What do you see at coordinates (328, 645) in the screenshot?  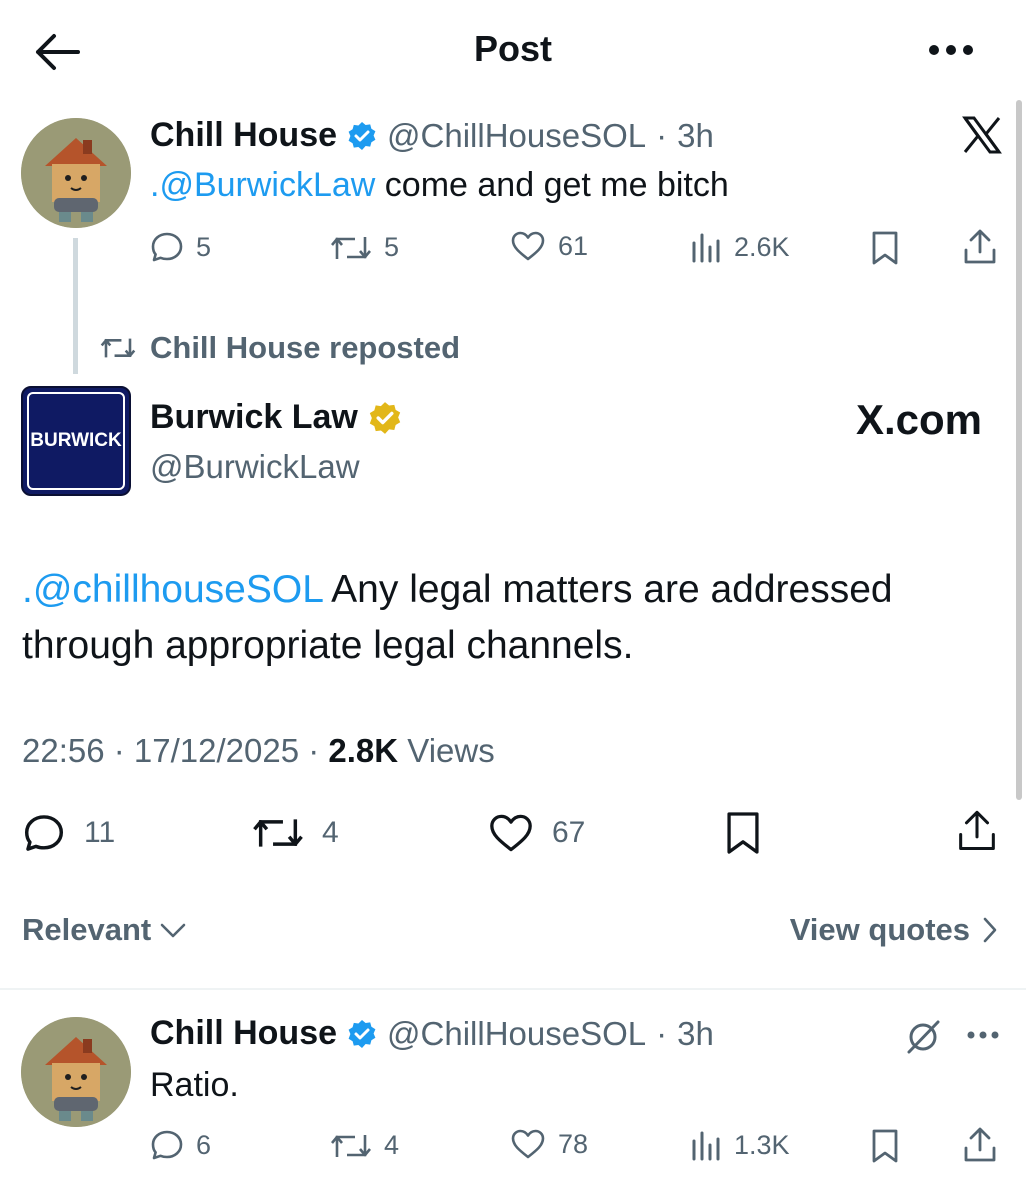 I see `post-body-line2: through appropriate legal channels.` at bounding box center [328, 645].